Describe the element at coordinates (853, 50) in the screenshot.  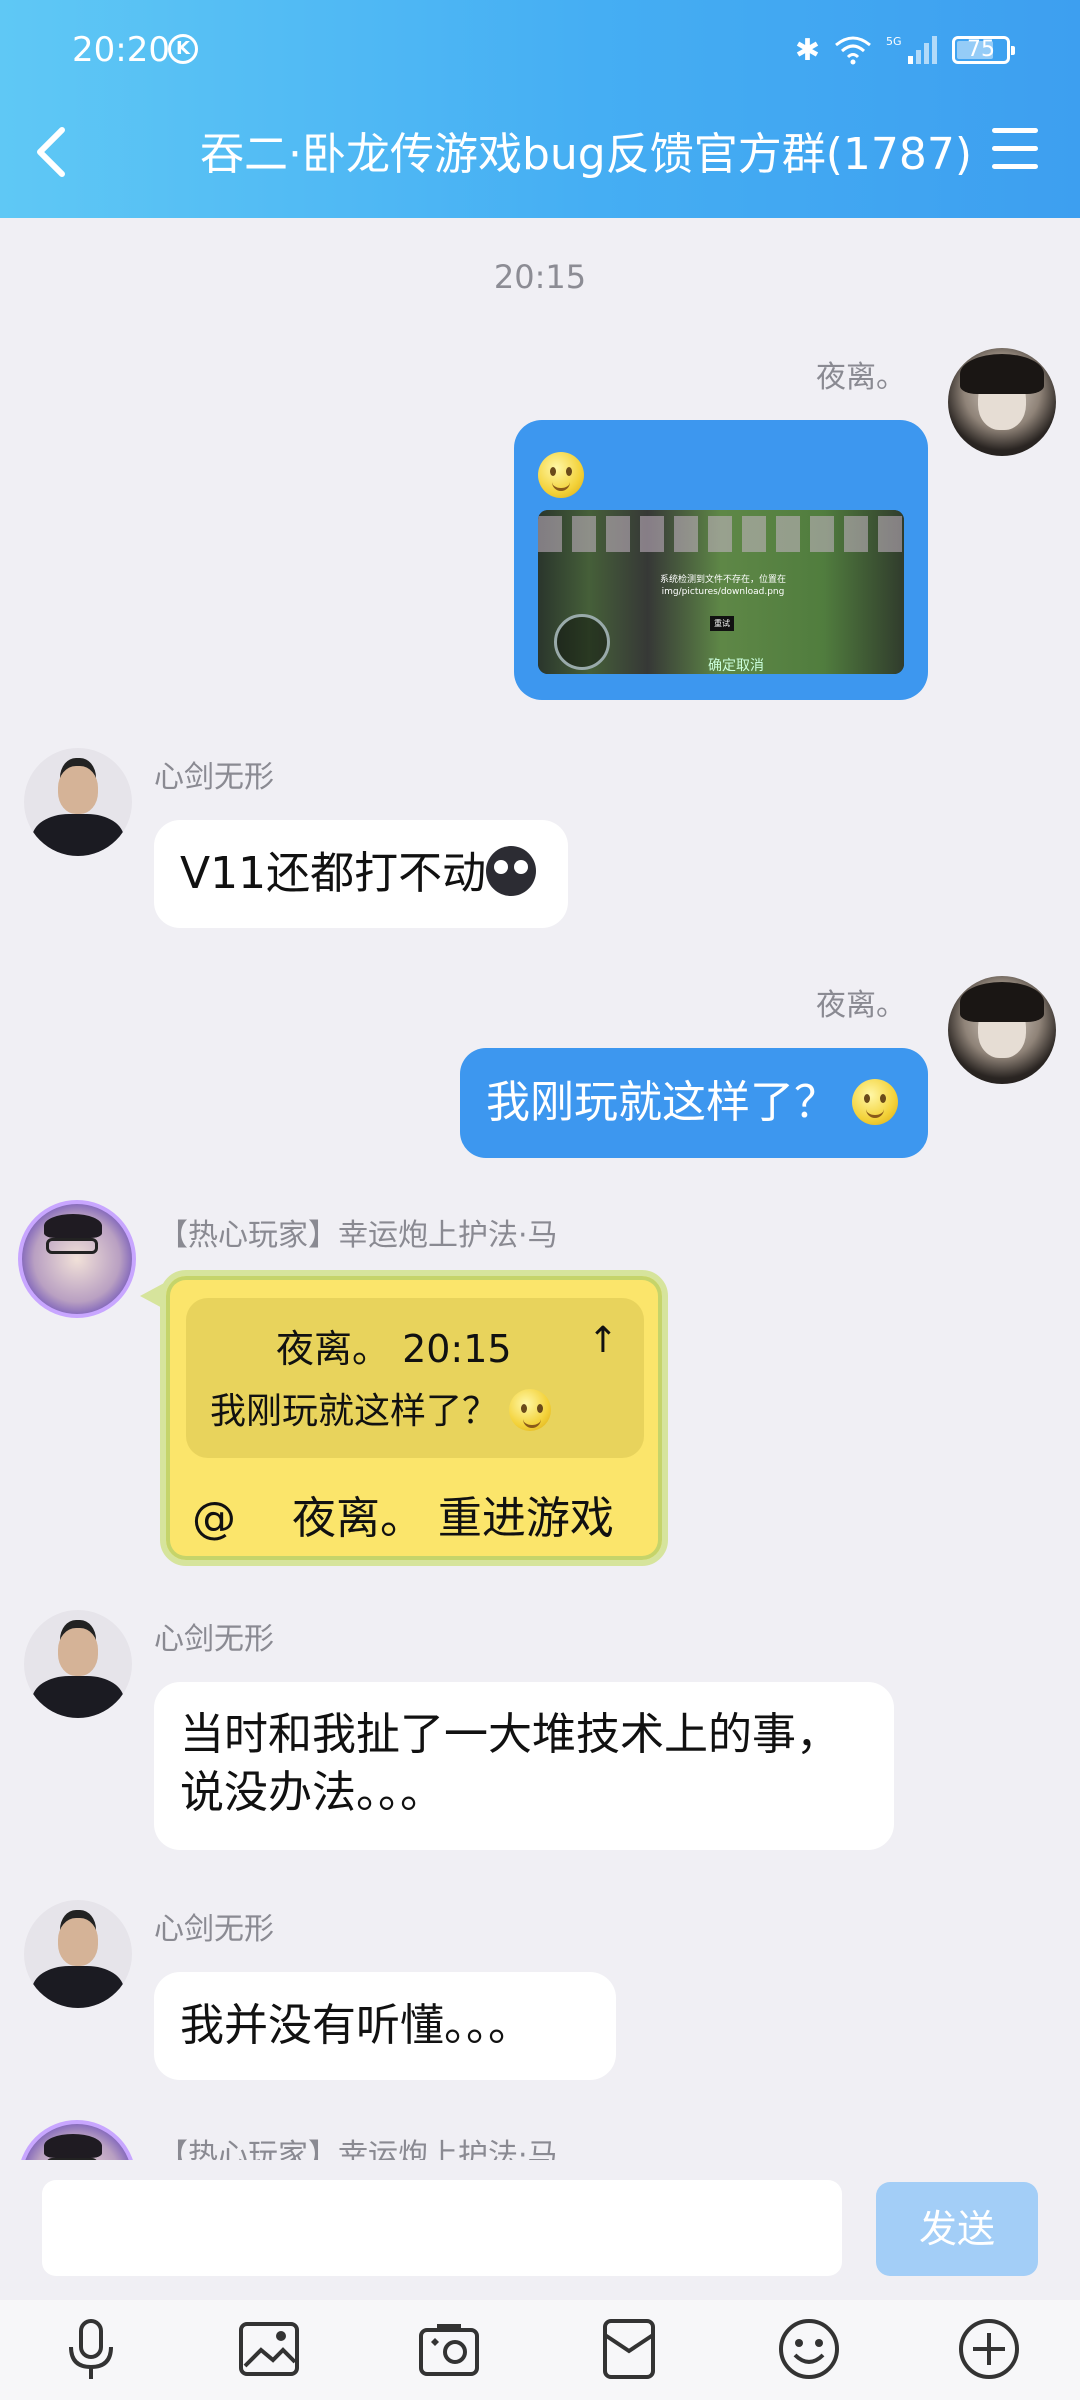
I see `wifi-icon` at that location.